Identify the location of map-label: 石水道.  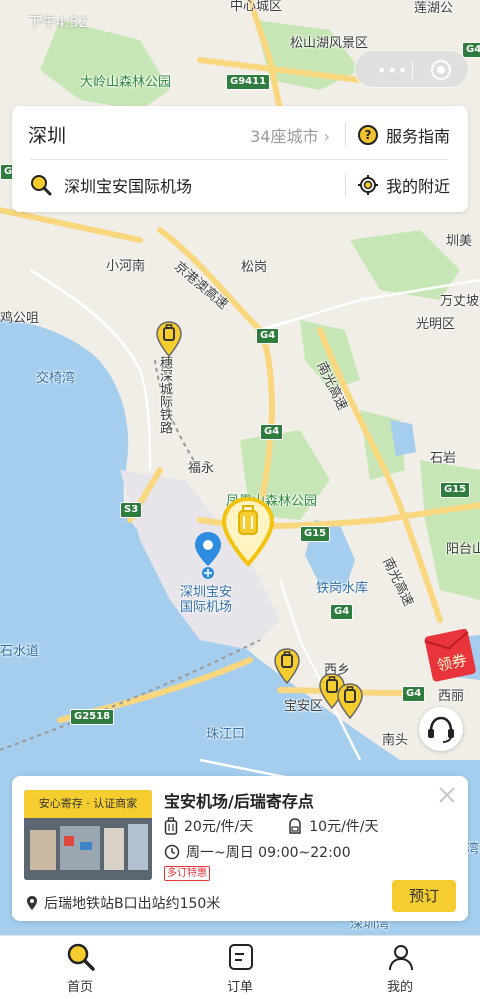
(20, 651).